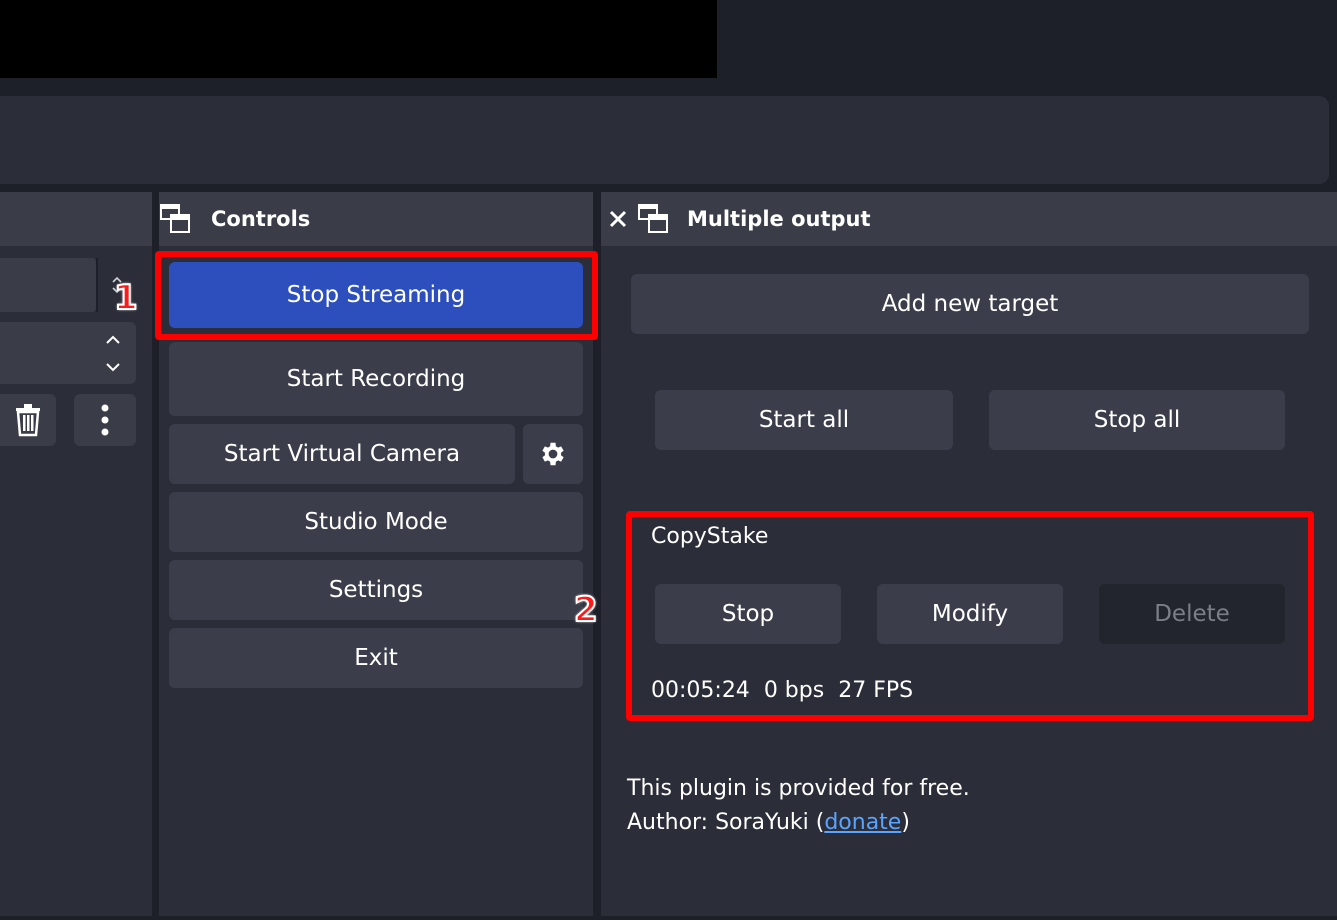 Image resolution: width=1337 pixels, height=920 pixels. I want to click on annotation-marker-2: 2, so click(586, 610).